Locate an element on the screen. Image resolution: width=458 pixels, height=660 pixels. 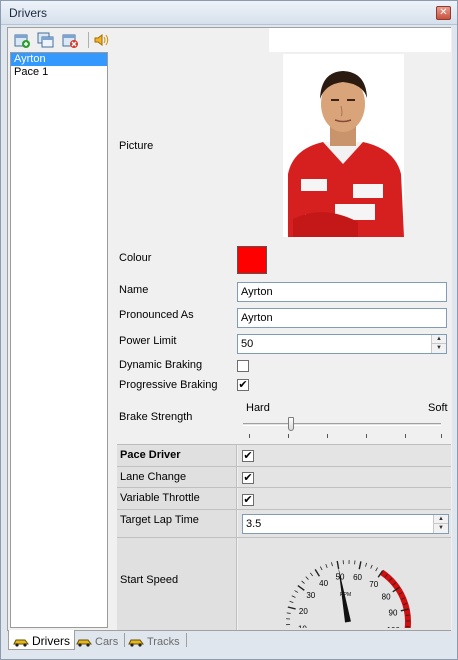
power-limit-arrows: ▲ ▼ is located at coordinates (438, 344).